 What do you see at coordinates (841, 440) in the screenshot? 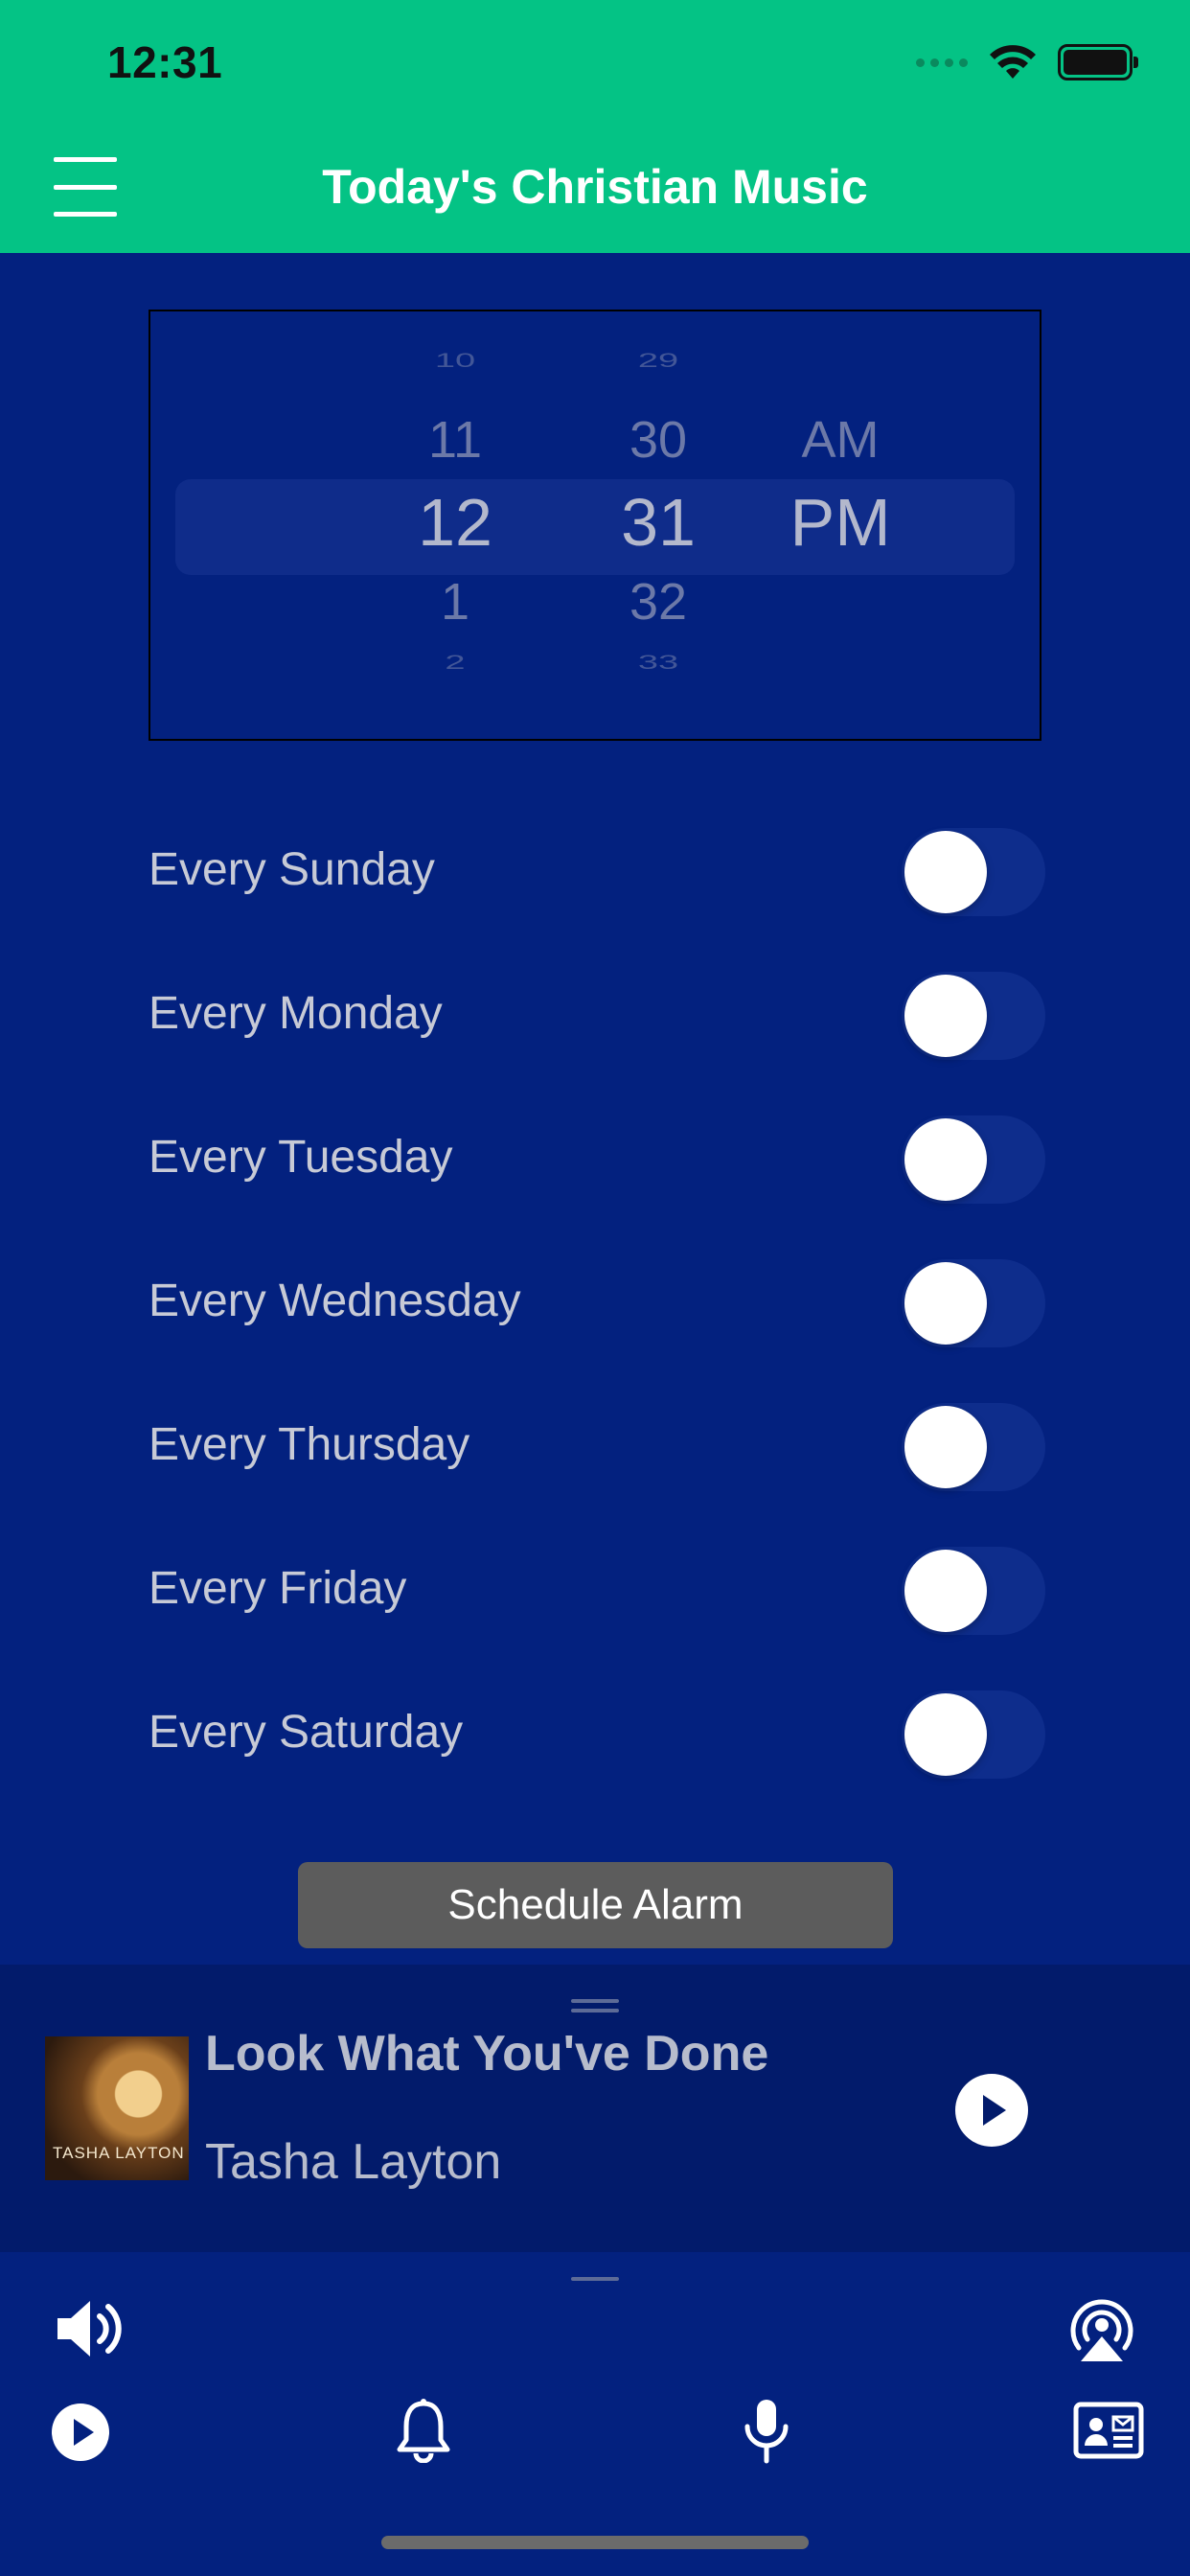
I see `period-option: AM` at bounding box center [841, 440].